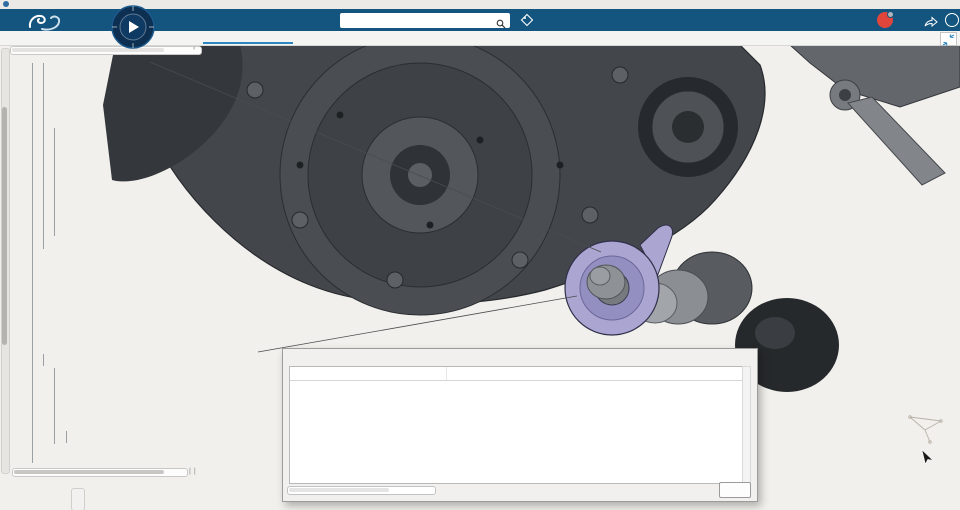  Describe the element at coordinates (890, 14) in the screenshot. I see `status-badge` at that location.